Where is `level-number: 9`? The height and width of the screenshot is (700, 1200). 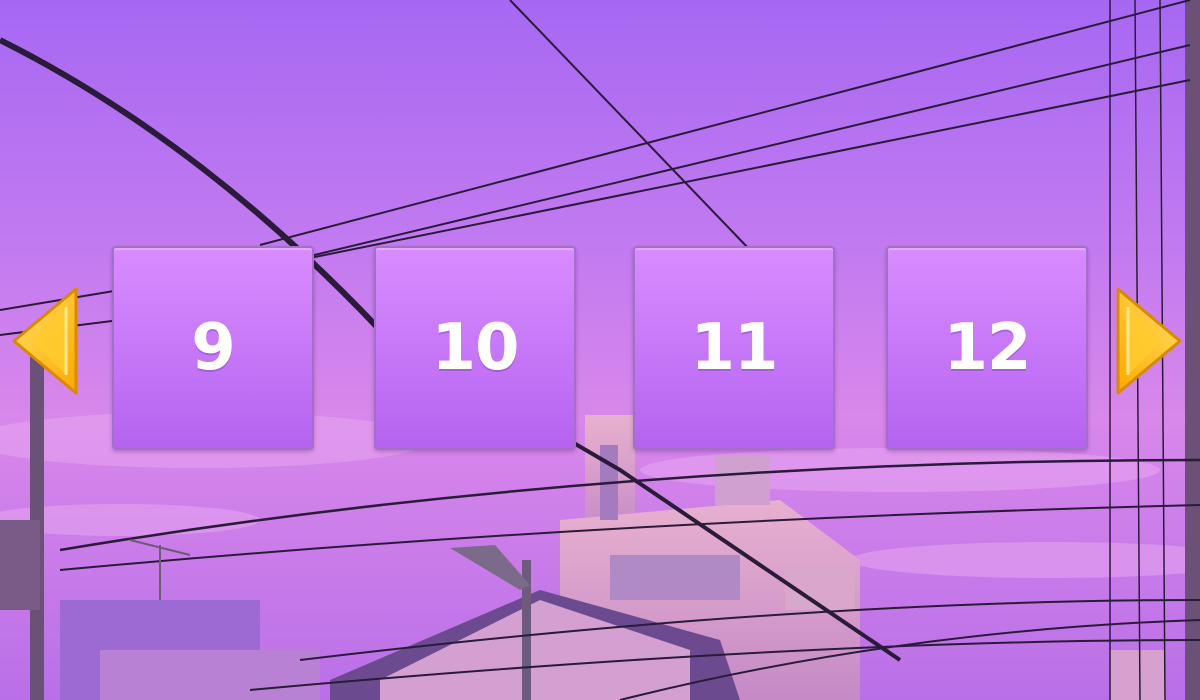
level-number: 9 is located at coordinates (213, 348).